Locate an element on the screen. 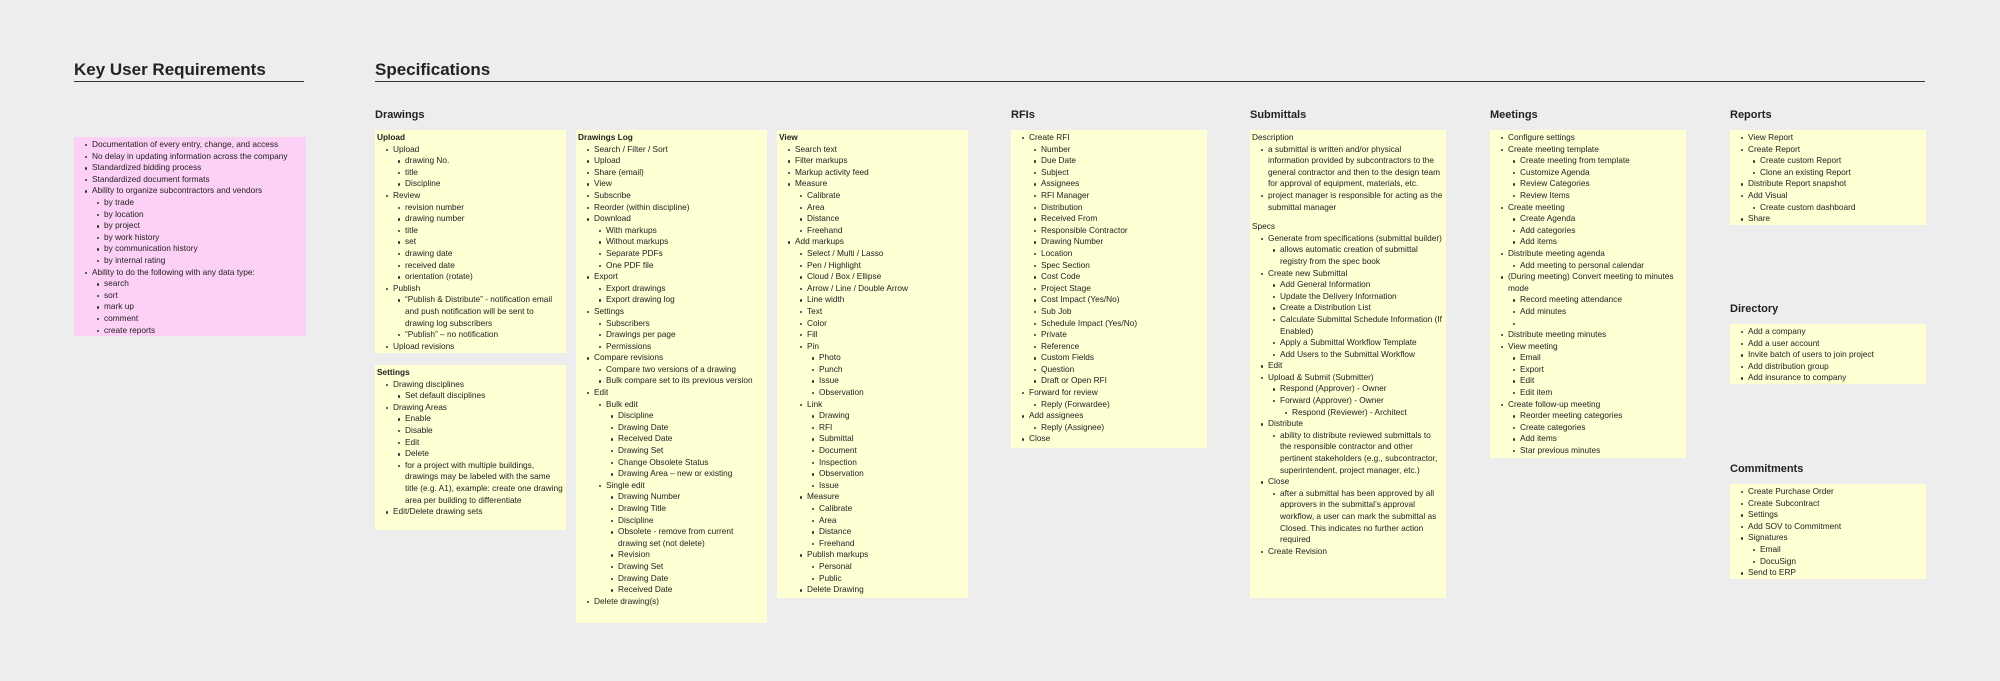 Image resolution: width=2000 pixels, height=681 pixels. list-item: Export Export drawings Export drawing log is located at coordinates (675, 288).